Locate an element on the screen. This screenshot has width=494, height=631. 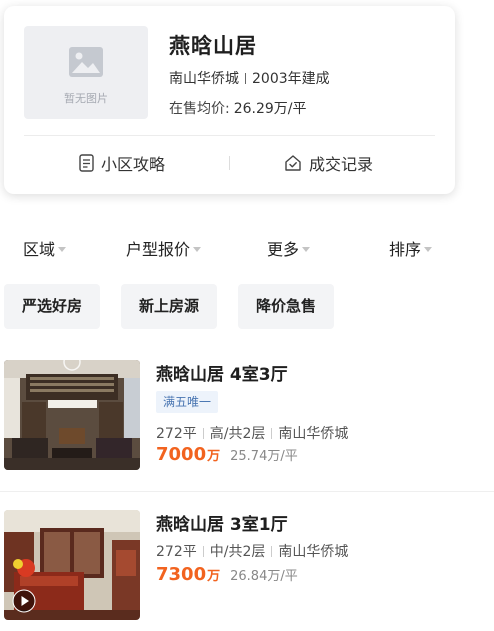
listing-total-price: 7000 is located at coordinates (181, 454).